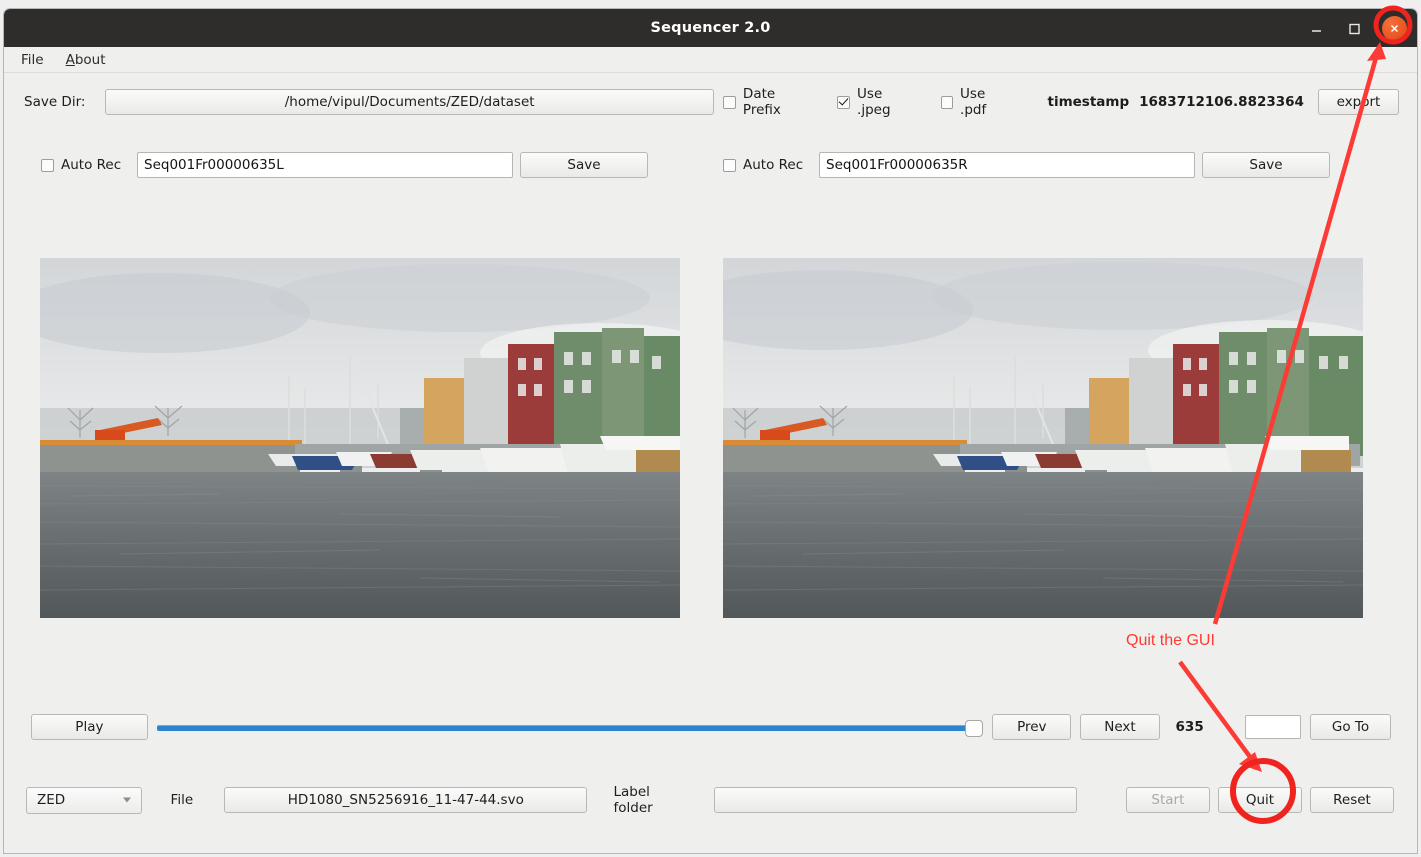  What do you see at coordinates (895, 800) in the screenshot?
I see `label-folder-button` at bounding box center [895, 800].